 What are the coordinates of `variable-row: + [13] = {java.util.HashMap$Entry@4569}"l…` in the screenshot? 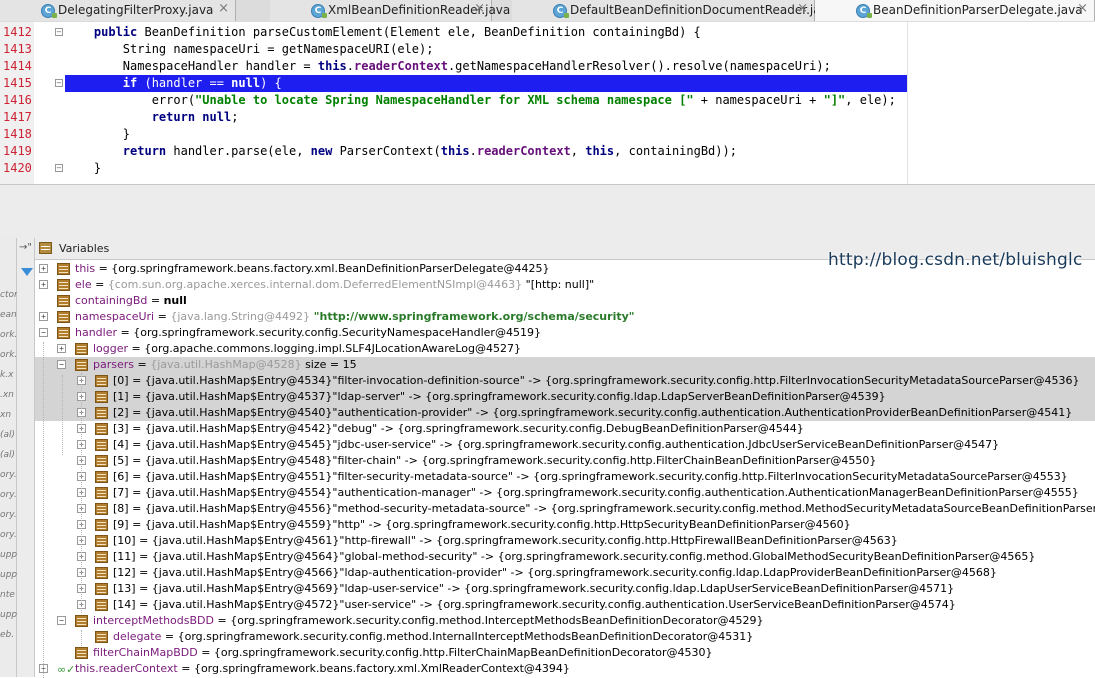 It's located at (565, 589).